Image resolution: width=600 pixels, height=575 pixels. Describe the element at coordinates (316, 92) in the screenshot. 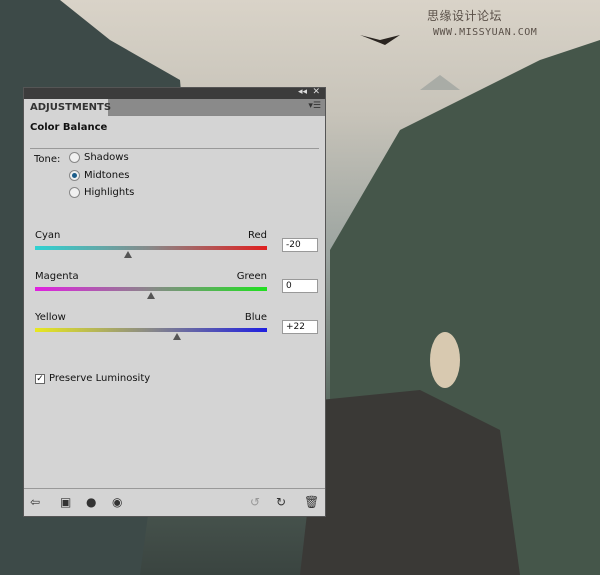

I see `close-icon: ✕` at that location.